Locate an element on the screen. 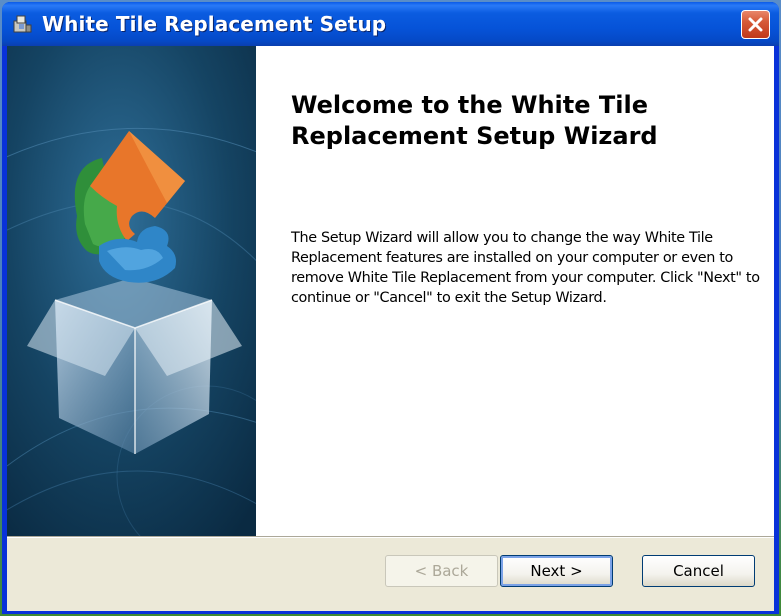 The image size is (781, 616). installer-icon is located at coordinates (22, 24).